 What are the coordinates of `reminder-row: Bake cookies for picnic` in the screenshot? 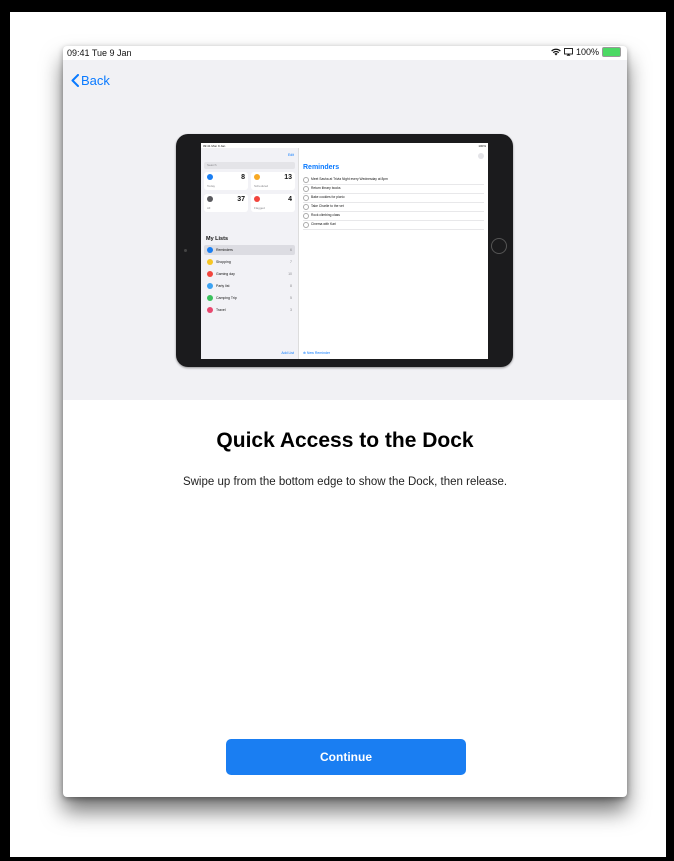 It's located at (393, 198).